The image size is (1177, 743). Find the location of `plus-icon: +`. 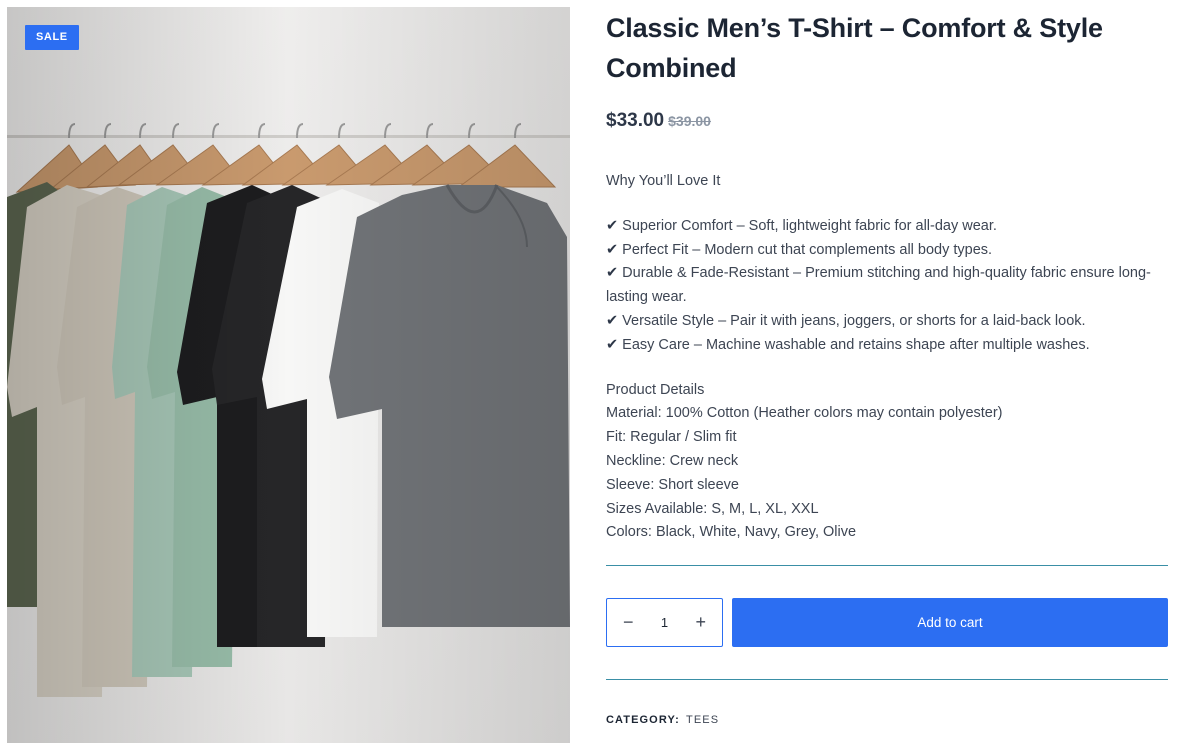

plus-icon: + is located at coordinates (701, 622).